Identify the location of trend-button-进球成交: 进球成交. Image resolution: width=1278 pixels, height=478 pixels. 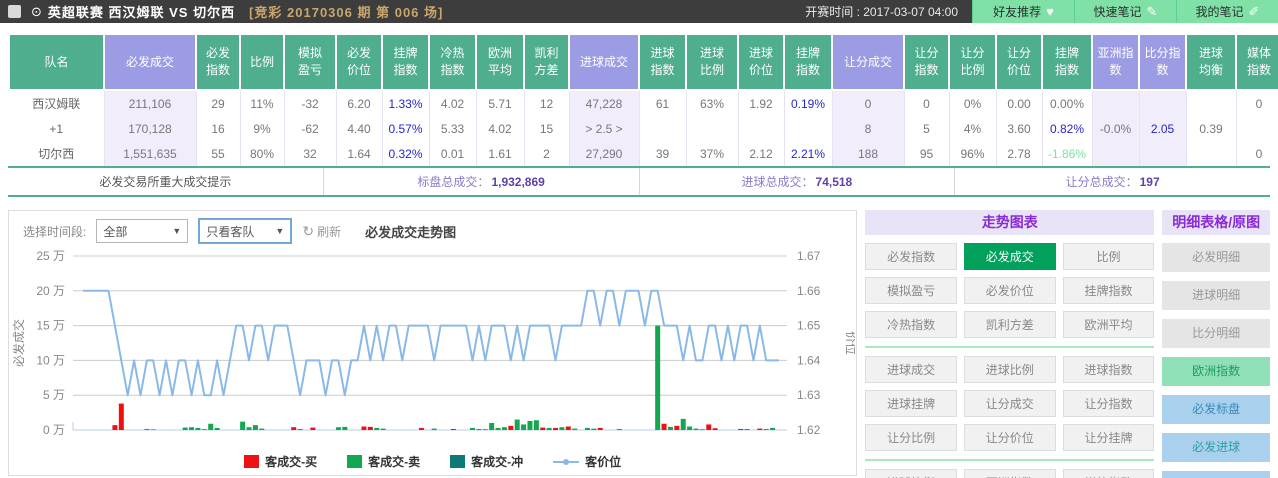
(911, 369).